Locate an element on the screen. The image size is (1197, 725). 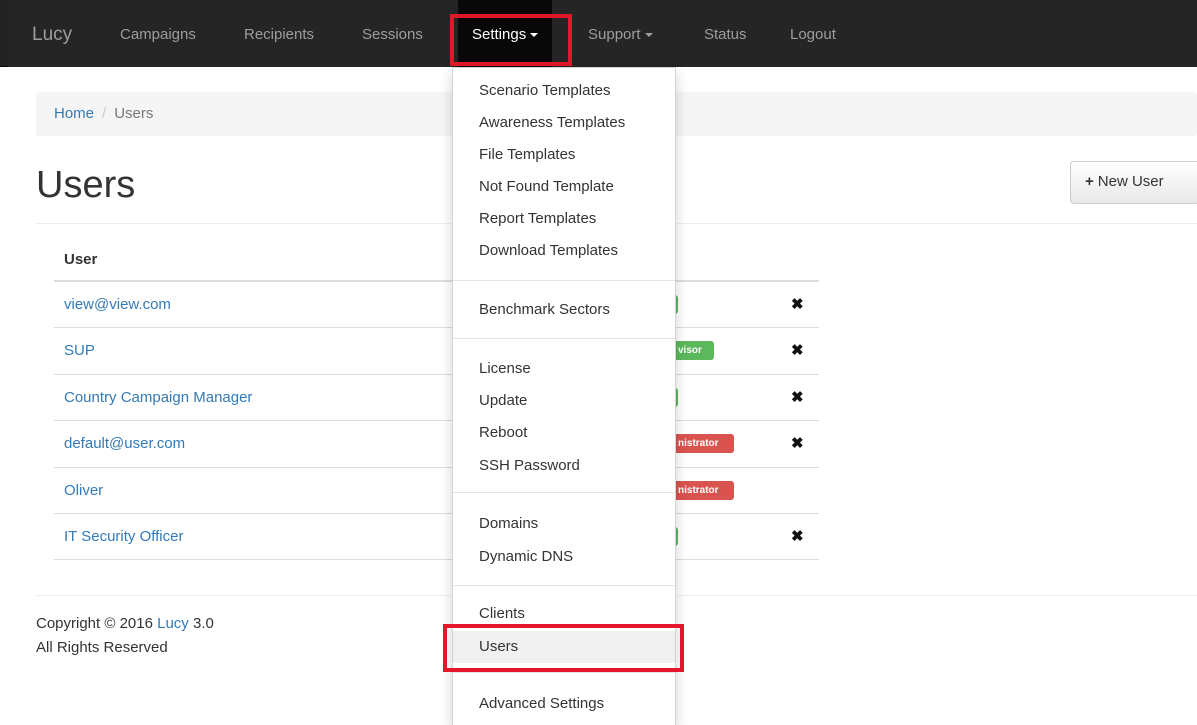
table-row: view@view.com ✖ is located at coordinates (436, 305).